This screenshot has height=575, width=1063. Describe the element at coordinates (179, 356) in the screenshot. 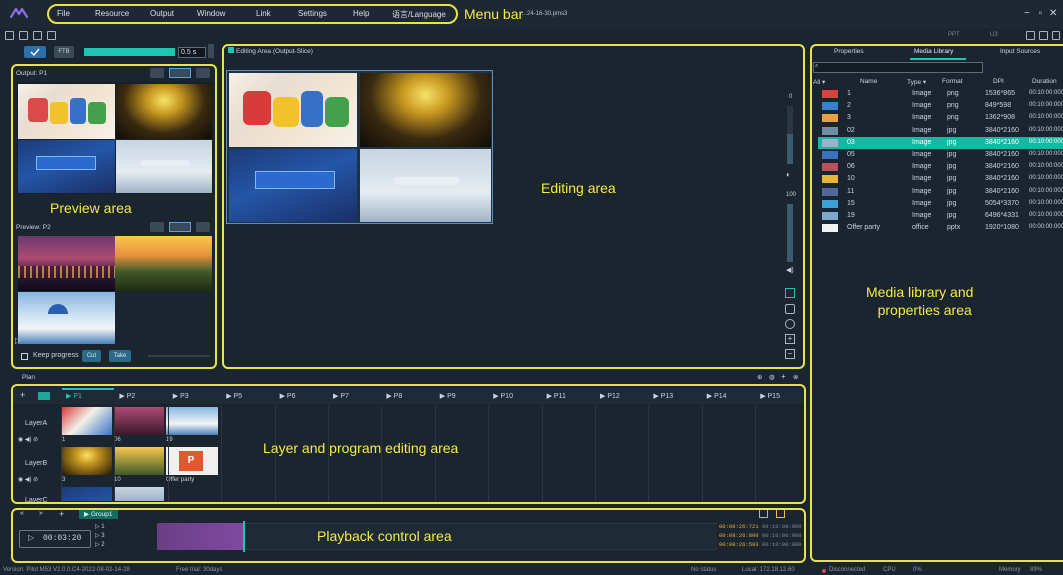

I see `transition-track` at that location.